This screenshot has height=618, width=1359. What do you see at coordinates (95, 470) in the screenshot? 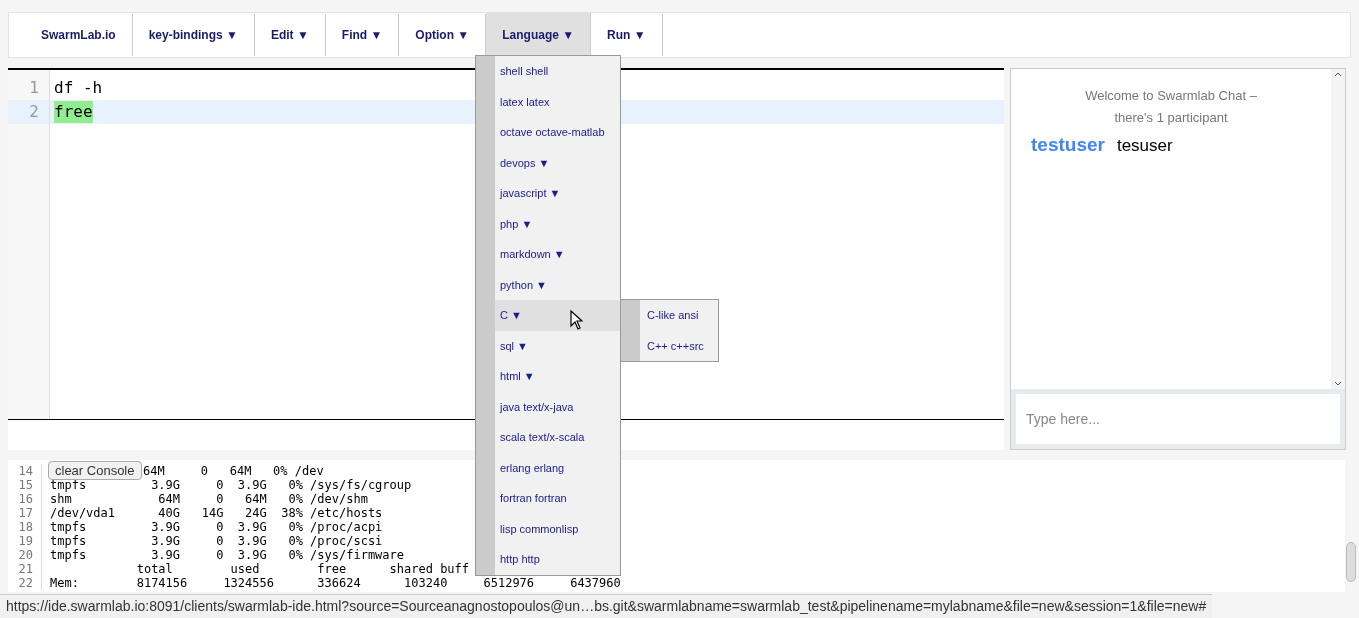
I see `clear-console-button: clear Console` at bounding box center [95, 470].